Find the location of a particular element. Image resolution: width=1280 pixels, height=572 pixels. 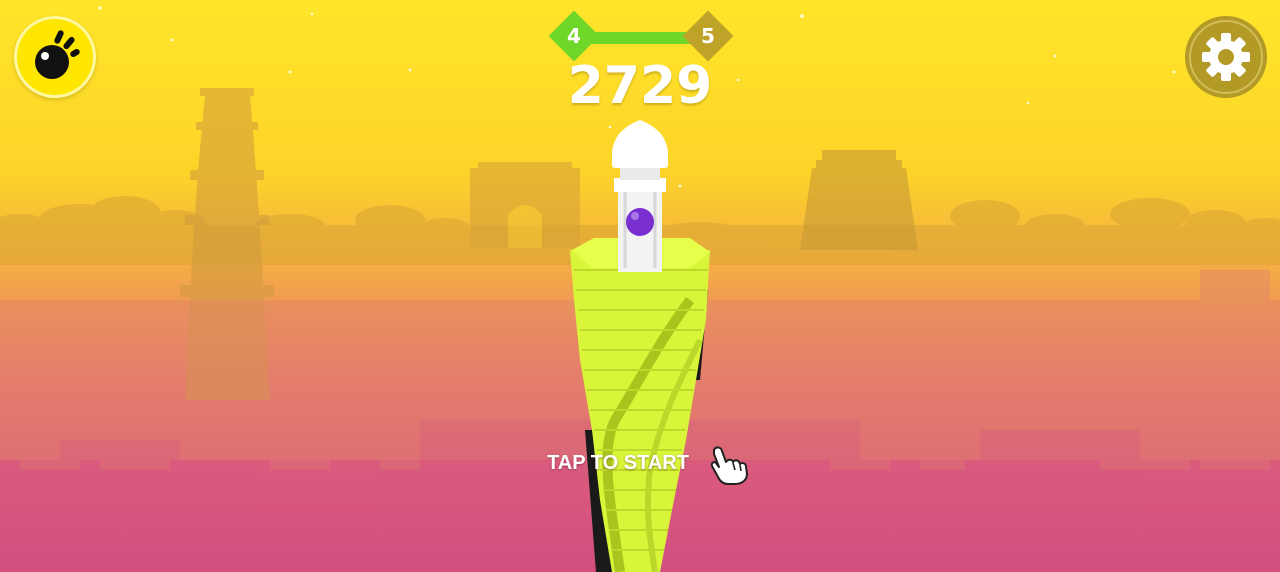

bonus-button is located at coordinates (55, 57).